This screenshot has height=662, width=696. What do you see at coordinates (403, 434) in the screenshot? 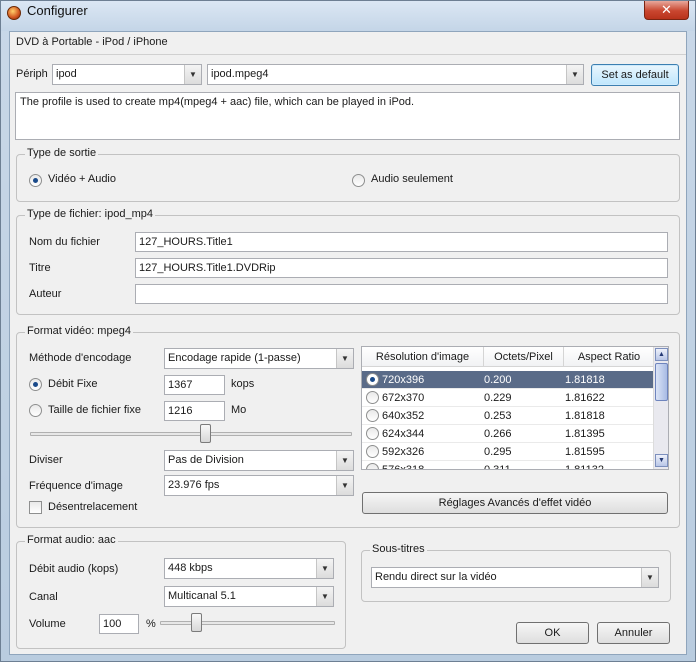
I see `cell-resolution: 624x344` at bounding box center [403, 434].